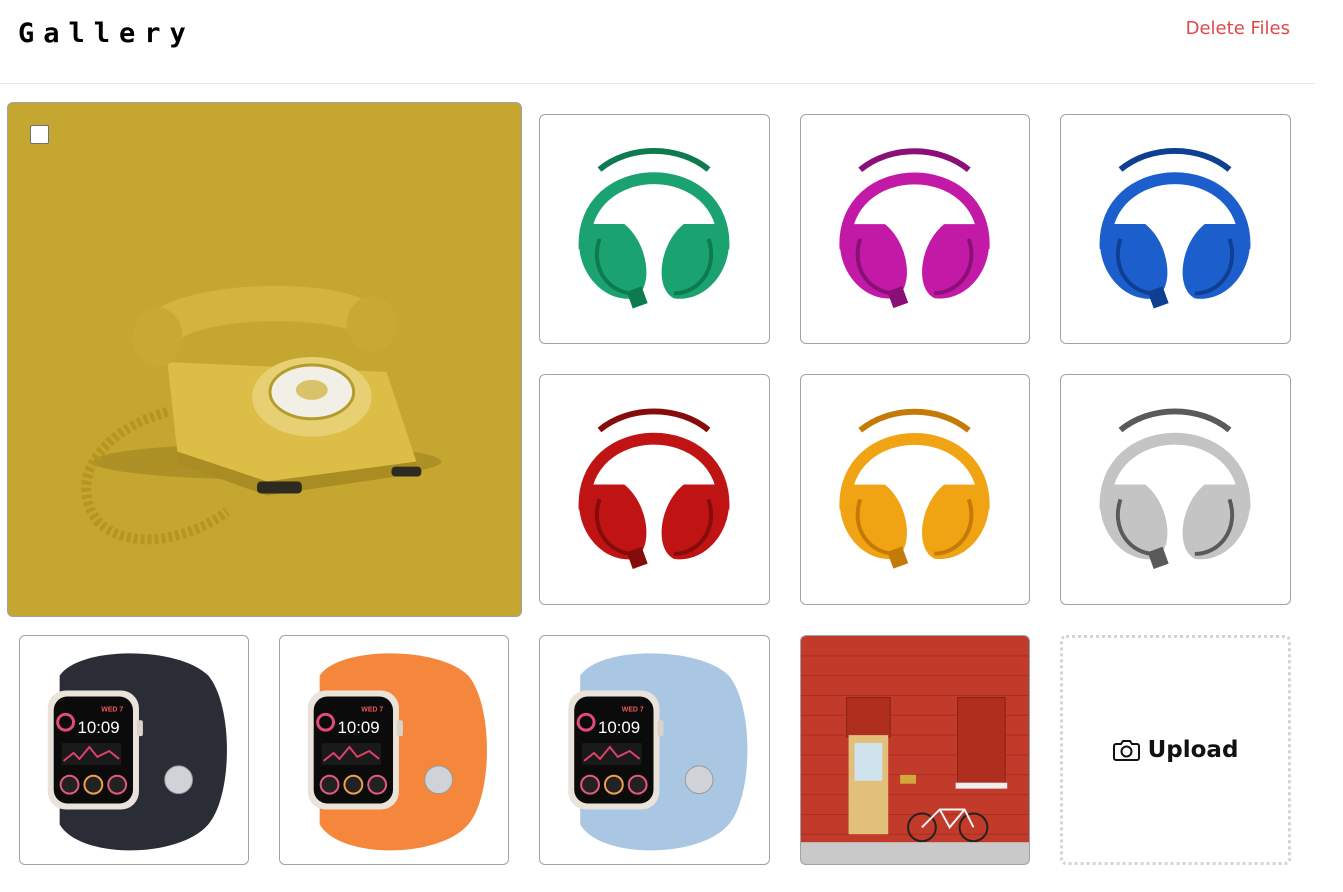 Image resolution: width=1343 pixels, height=892 pixels. I want to click on delete-files-button: Delete Files, so click(1238, 28).